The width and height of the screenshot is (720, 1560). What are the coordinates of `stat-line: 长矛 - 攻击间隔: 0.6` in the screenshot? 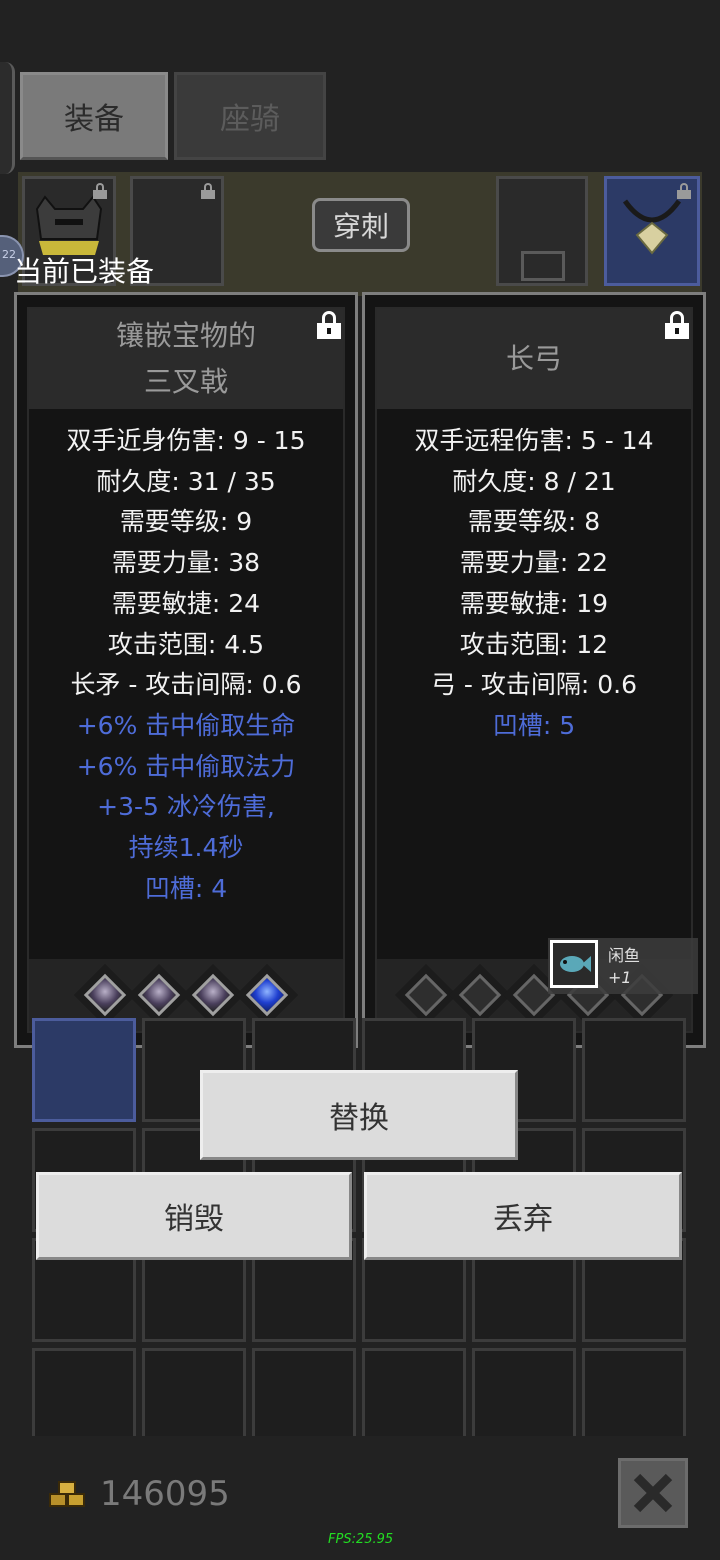 It's located at (186, 685).